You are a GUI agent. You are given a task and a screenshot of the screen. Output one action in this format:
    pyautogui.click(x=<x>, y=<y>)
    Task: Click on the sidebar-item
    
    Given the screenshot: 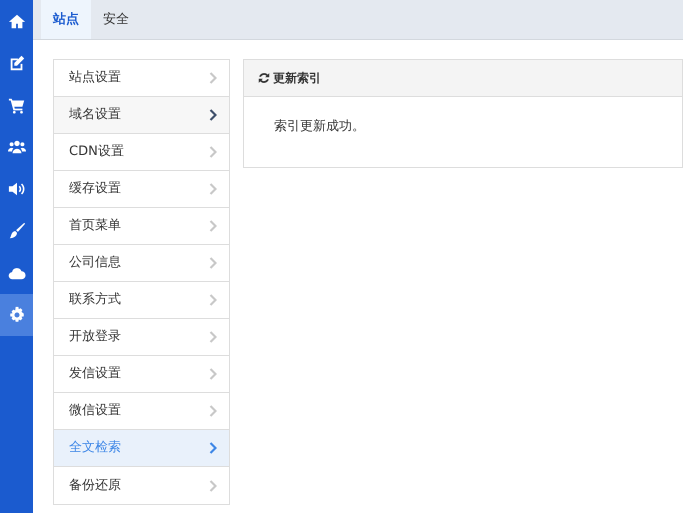 What is the action you would take?
    pyautogui.click(x=16, y=315)
    